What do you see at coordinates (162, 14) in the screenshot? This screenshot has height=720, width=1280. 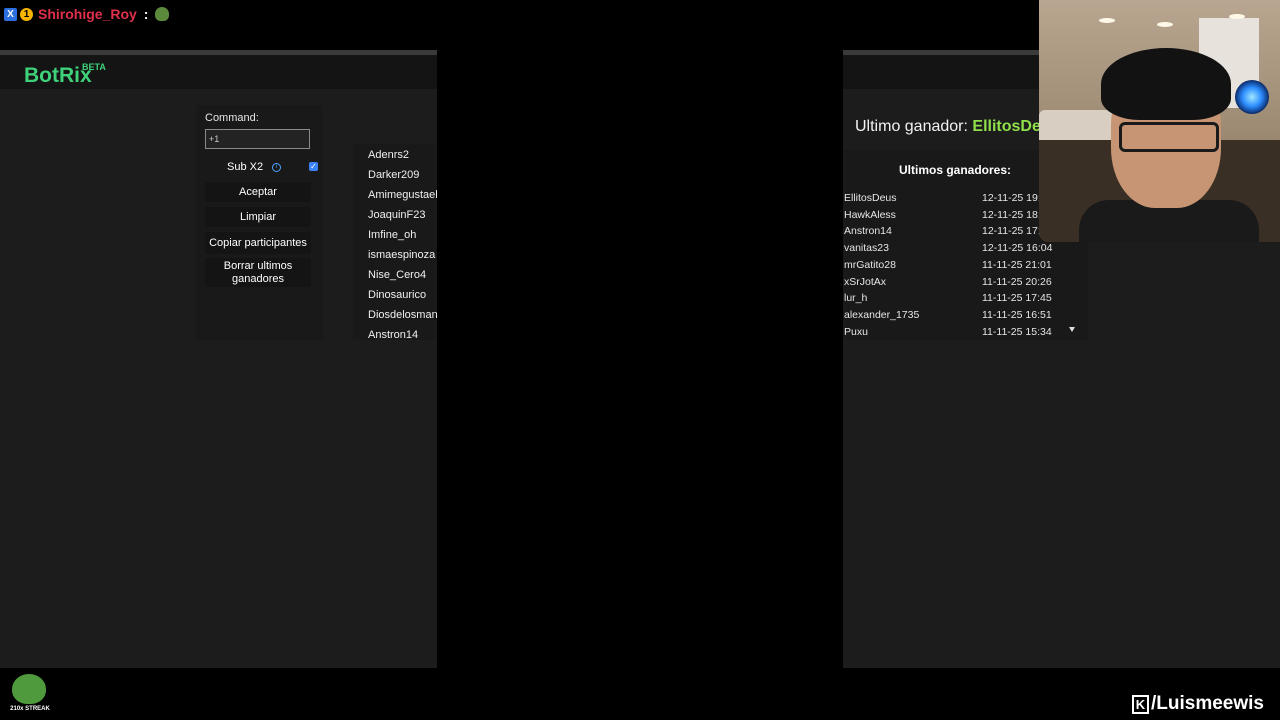 I see `pepe-emote-icon` at bounding box center [162, 14].